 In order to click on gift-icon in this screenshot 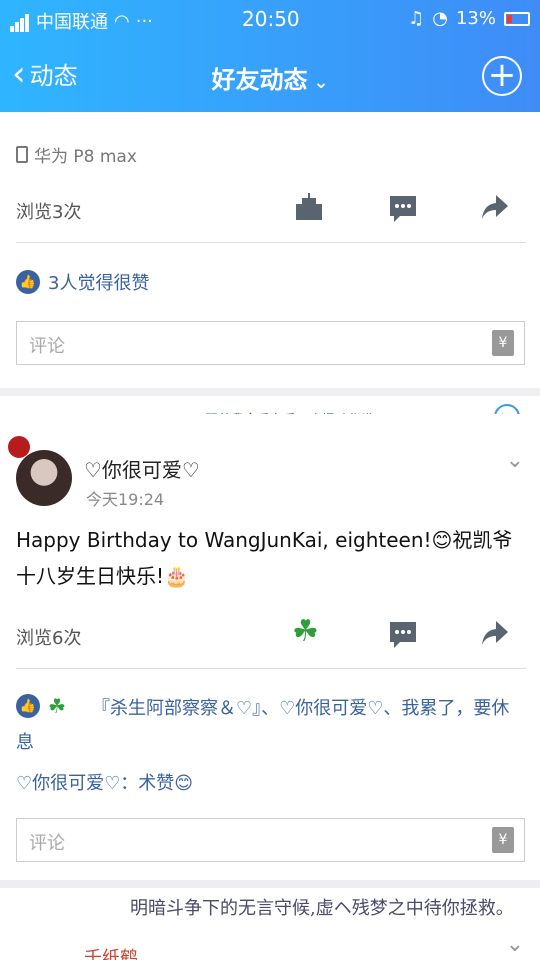, I will do `click(309, 207)`.